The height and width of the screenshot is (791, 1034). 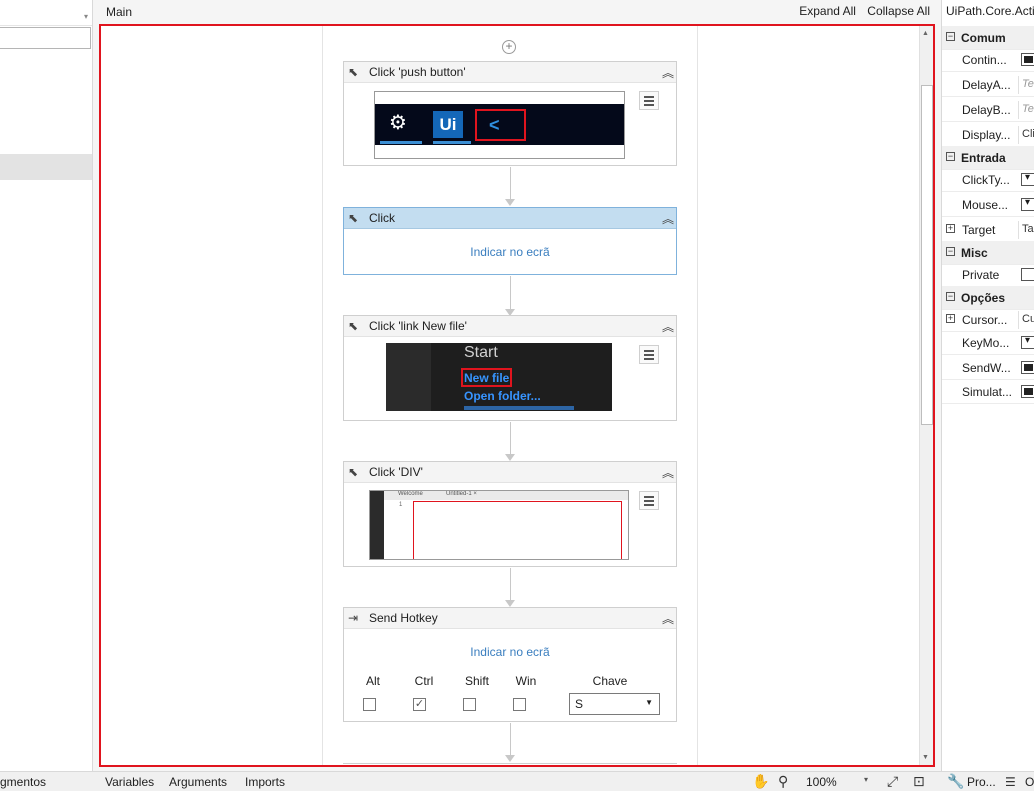 I want to click on collapse-all-link: Collapse All, so click(x=898, y=11).